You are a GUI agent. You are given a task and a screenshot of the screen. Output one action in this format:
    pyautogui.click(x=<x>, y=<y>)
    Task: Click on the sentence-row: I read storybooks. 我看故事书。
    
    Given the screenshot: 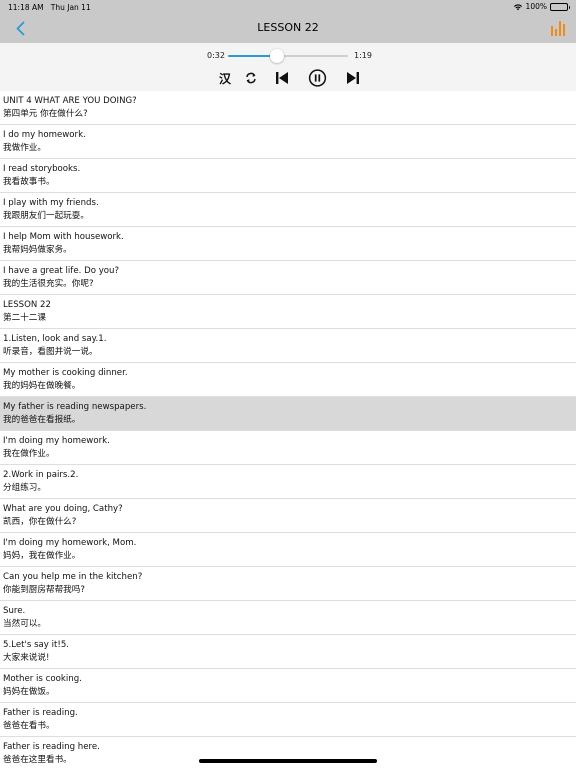 What is the action you would take?
    pyautogui.click(x=288, y=176)
    